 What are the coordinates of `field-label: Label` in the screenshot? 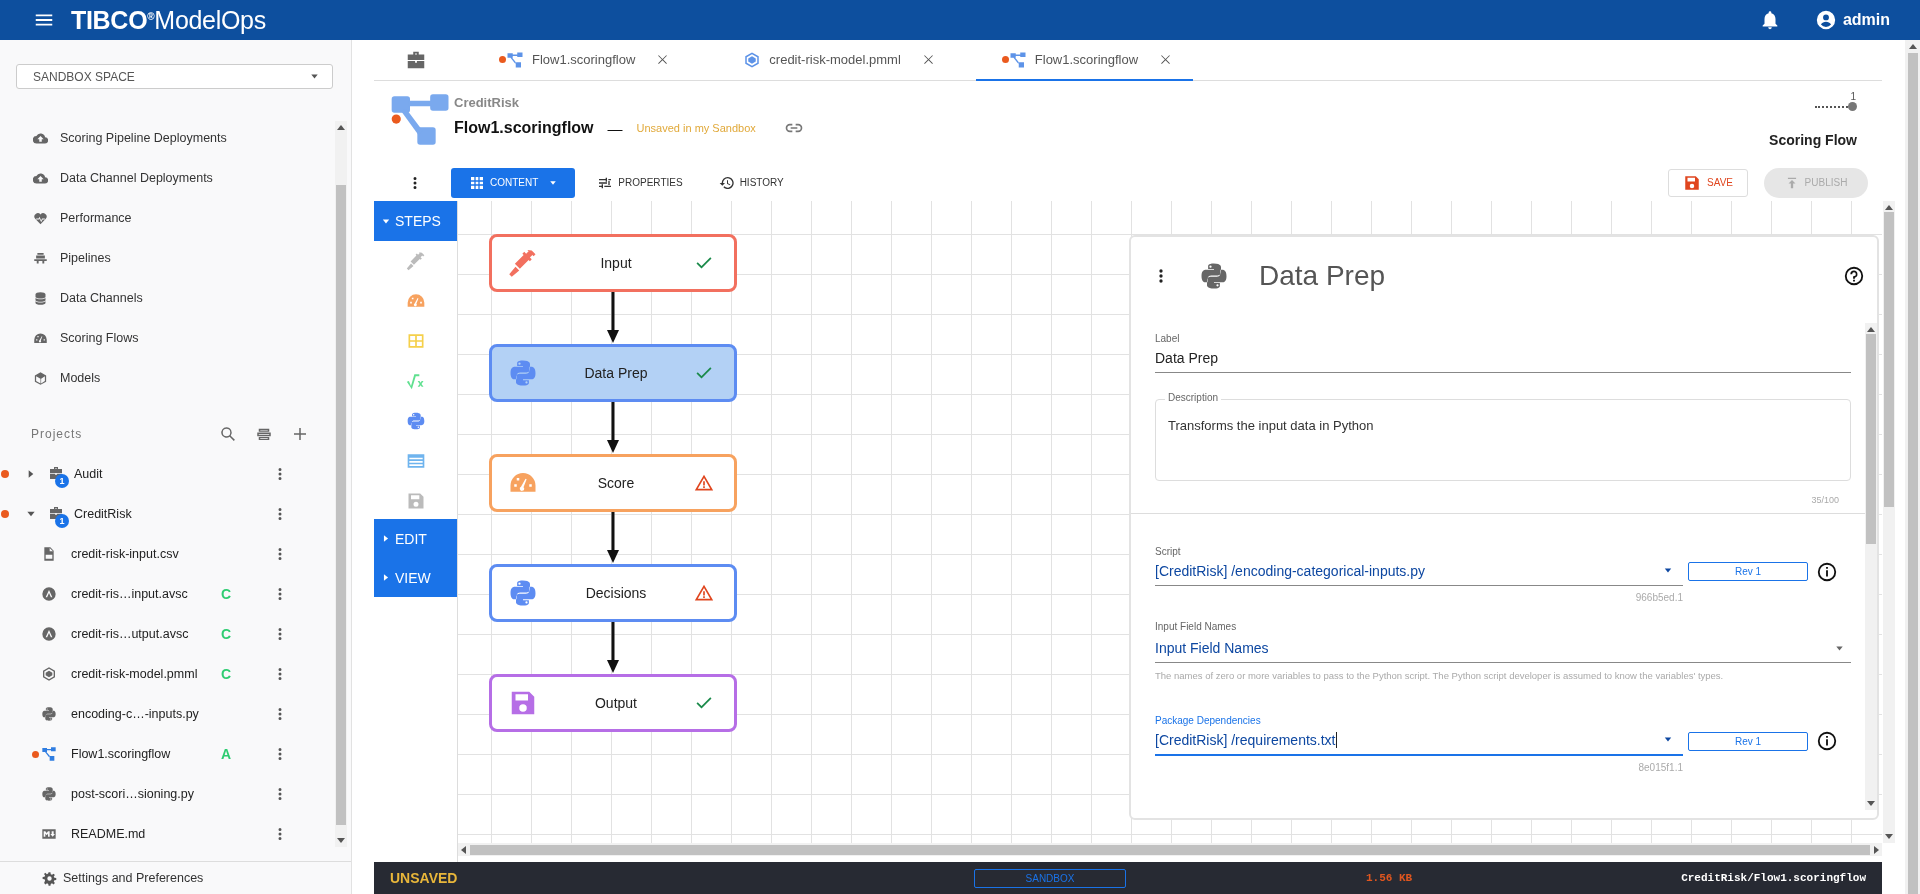 It's located at (1168, 338).